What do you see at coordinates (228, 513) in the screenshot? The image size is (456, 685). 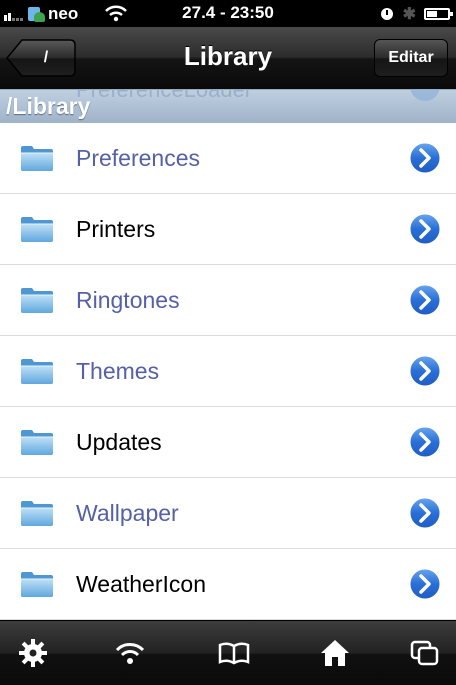 I see `list-item: Wallpaper` at bounding box center [228, 513].